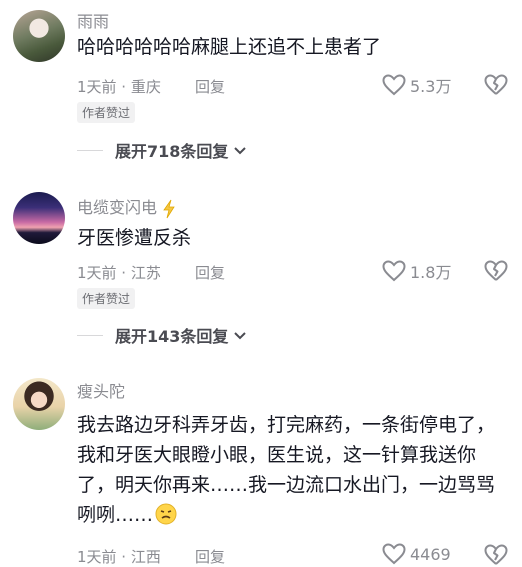 The image size is (522, 567). Describe the element at coordinates (119, 273) in the screenshot. I see `comment-meta: 1天前 · 江苏` at that location.